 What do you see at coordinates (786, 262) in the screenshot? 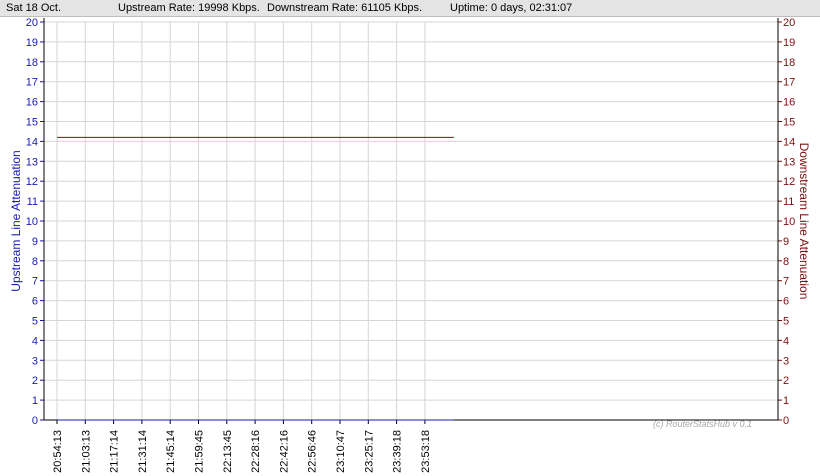
I see `y-tick-label-right: 8` at bounding box center [786, 262].